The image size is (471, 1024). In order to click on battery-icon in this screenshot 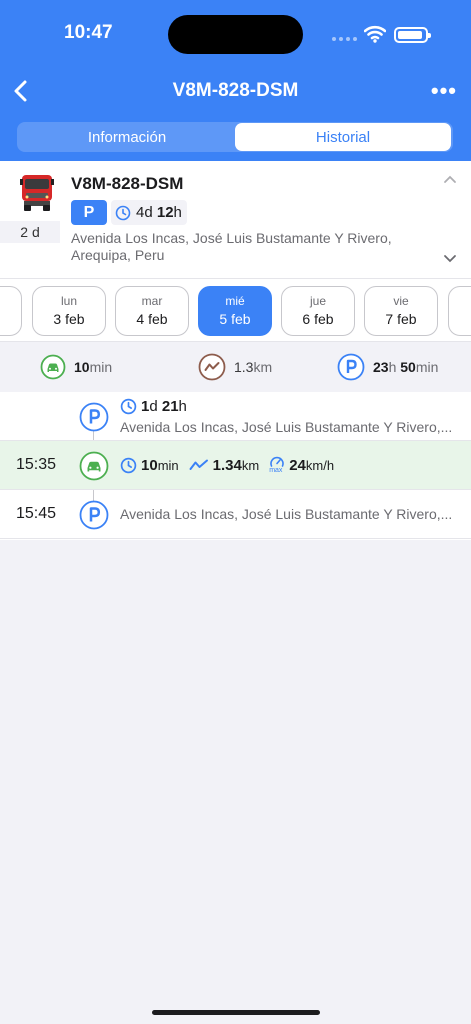, I will do `click(412, 35)`.